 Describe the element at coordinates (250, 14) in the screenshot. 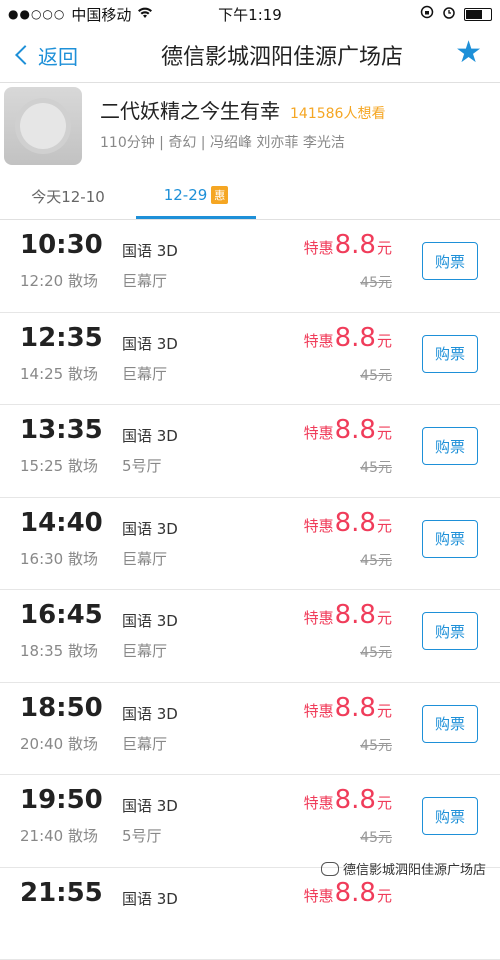

I see `status-bar: ●●○○○ 中国移动 下午1:19` at that location.